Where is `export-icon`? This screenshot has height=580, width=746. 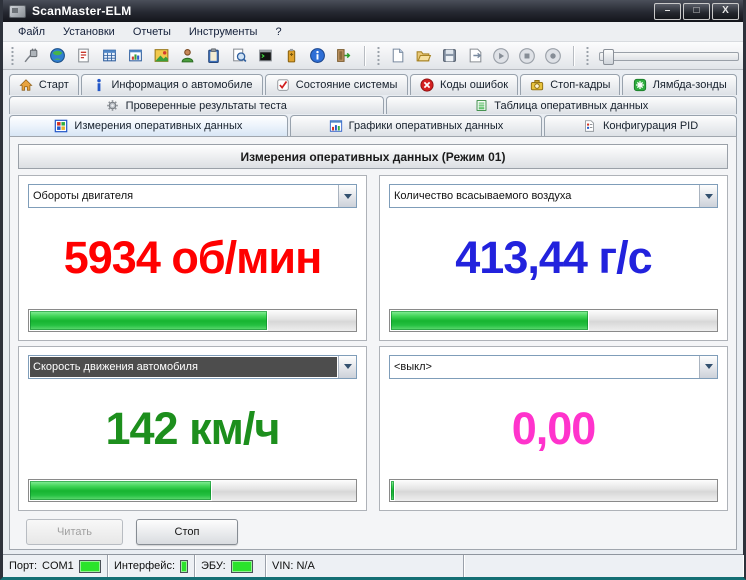 export-icon is located at coordinates (475, 56).